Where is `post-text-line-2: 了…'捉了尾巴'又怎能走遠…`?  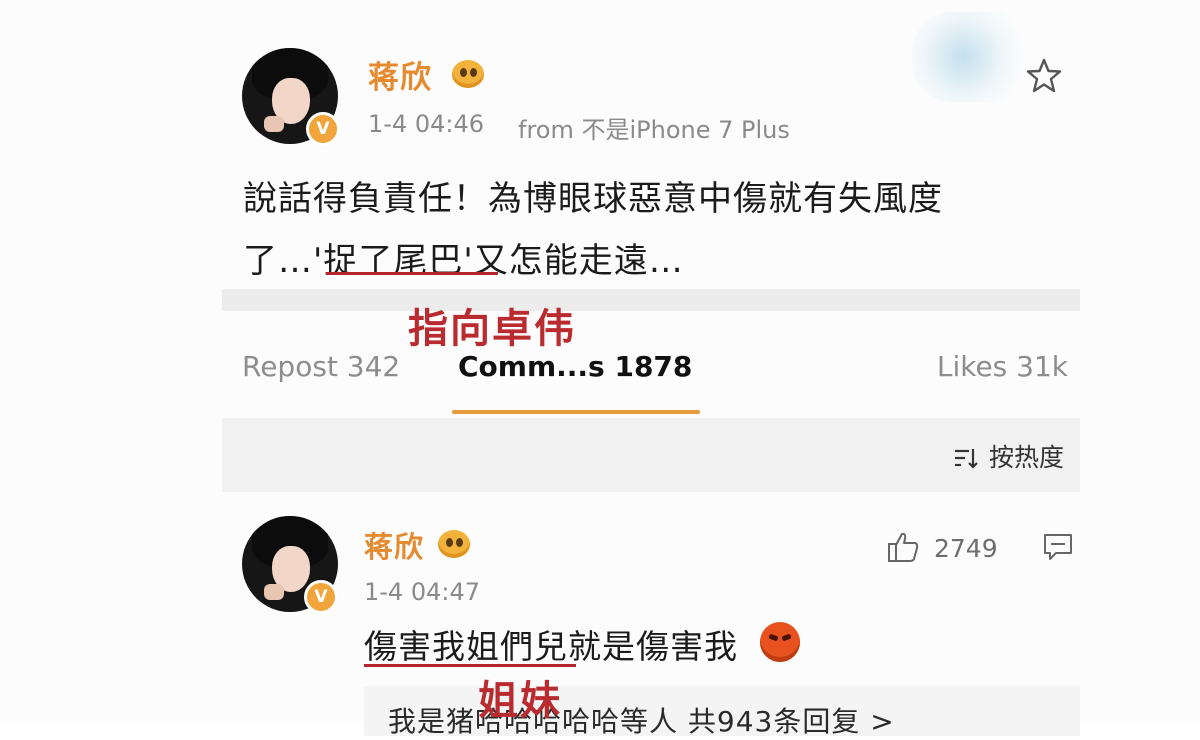
post-text-line-2: 了…'捉了尾巴'又怎能走遠… is located at coordinates (463, 261).